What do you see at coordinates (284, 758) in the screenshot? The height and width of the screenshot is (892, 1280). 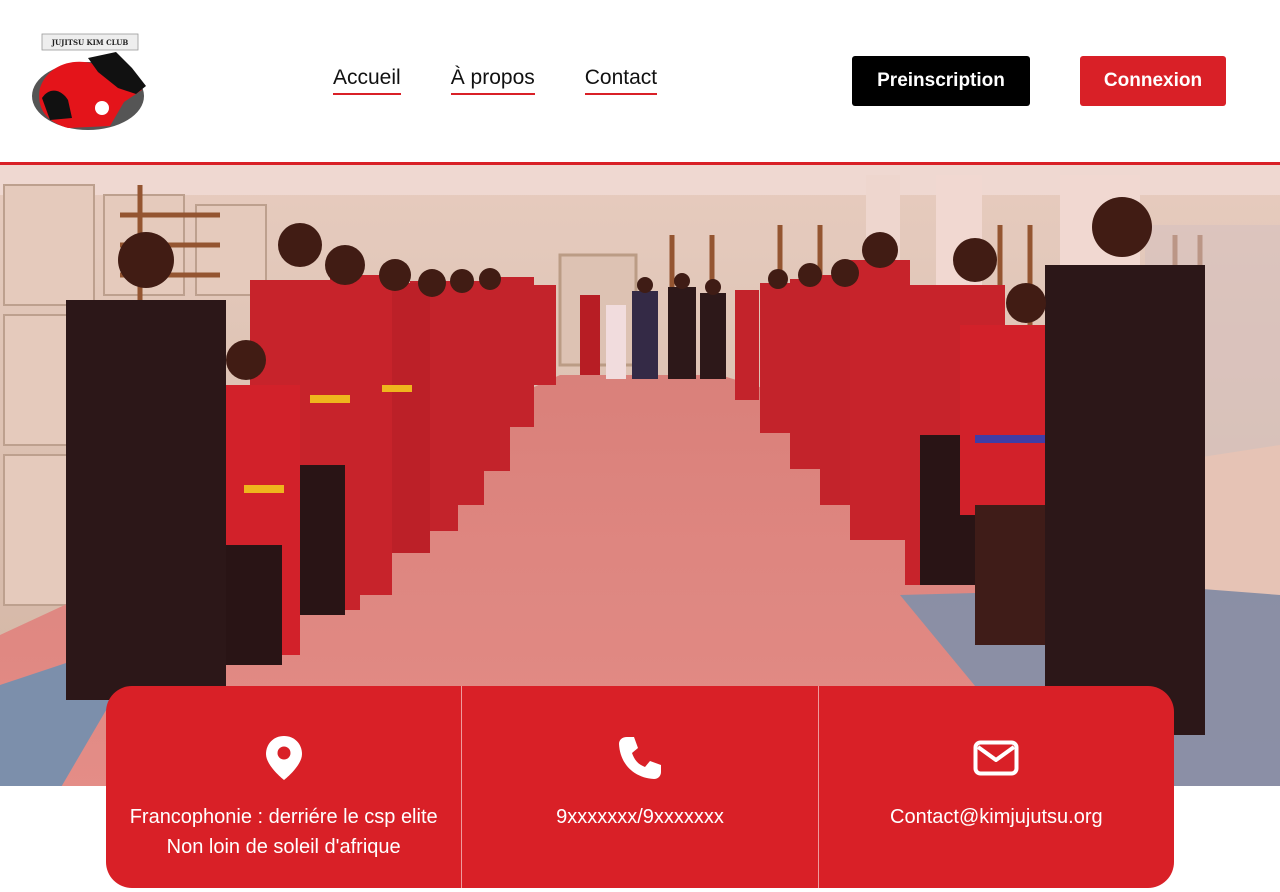 I see `location-pin-icon` at bounding box center [284, 758].